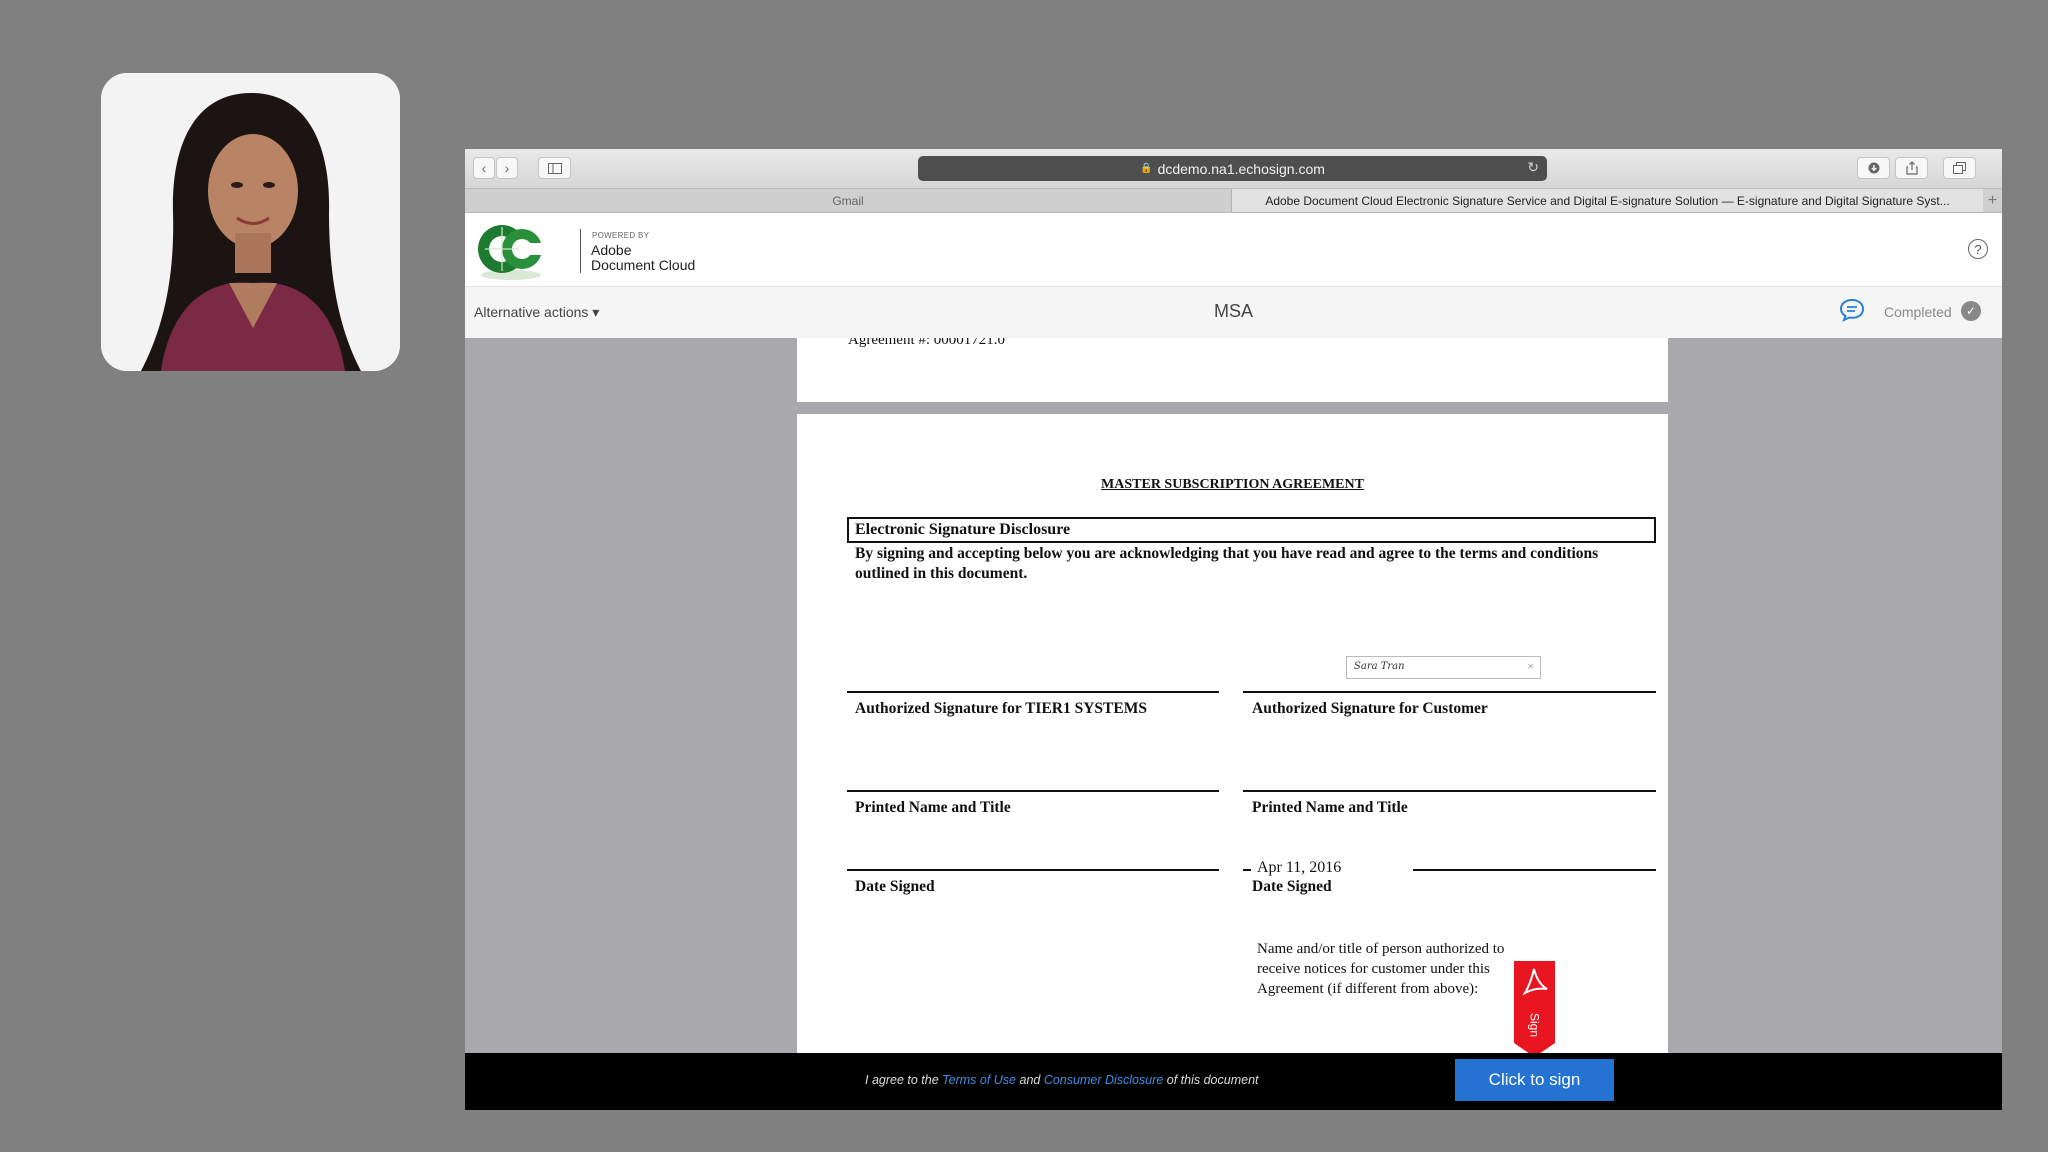 This screenshot has height=1152, width=2048. I want to click on signature-scribble: Sara Tran, so click(1379, 666).